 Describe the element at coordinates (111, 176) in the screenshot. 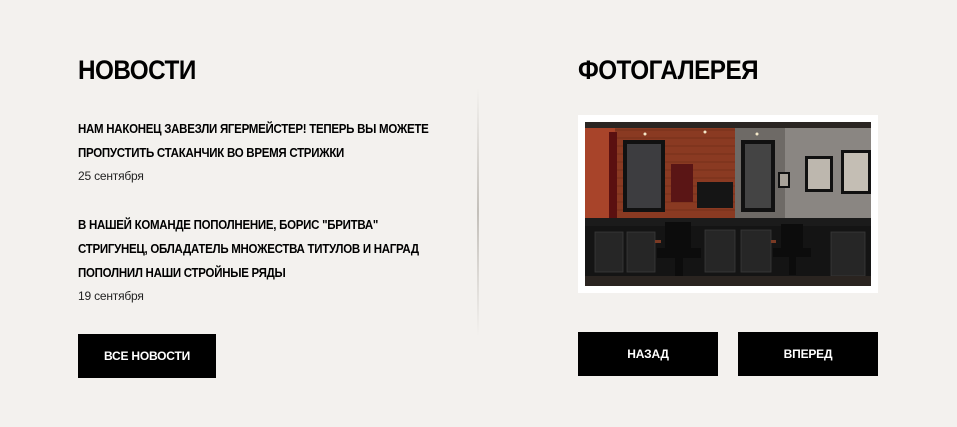

I see `news-date: 25 сентября` at that location.